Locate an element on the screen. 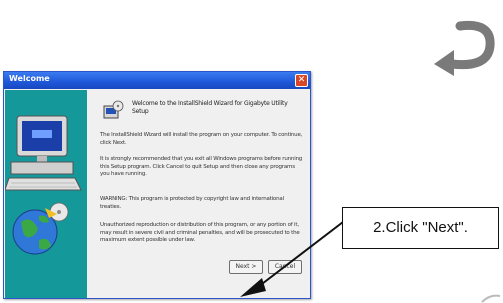 The height and width of the screenshot is (303, 503). cancel-button: Cancel is located at coordinates (285, 267).